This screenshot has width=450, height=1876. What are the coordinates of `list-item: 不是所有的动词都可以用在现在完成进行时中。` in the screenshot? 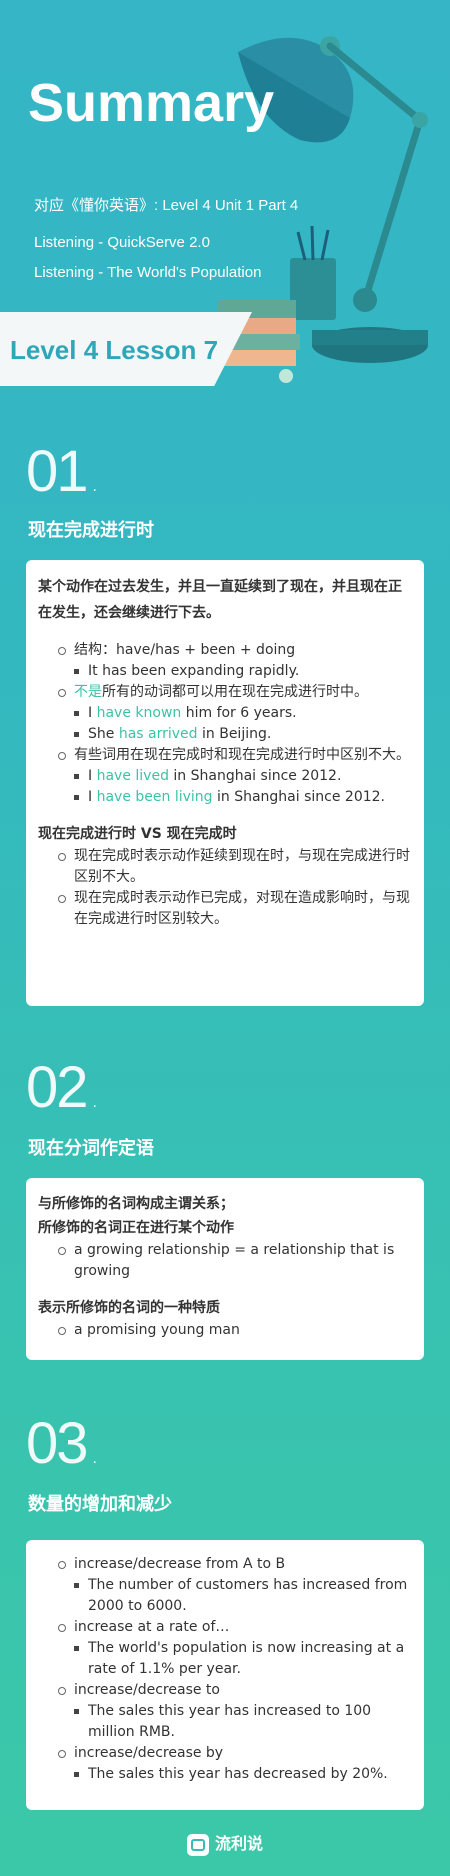 It's located at (225, 692).